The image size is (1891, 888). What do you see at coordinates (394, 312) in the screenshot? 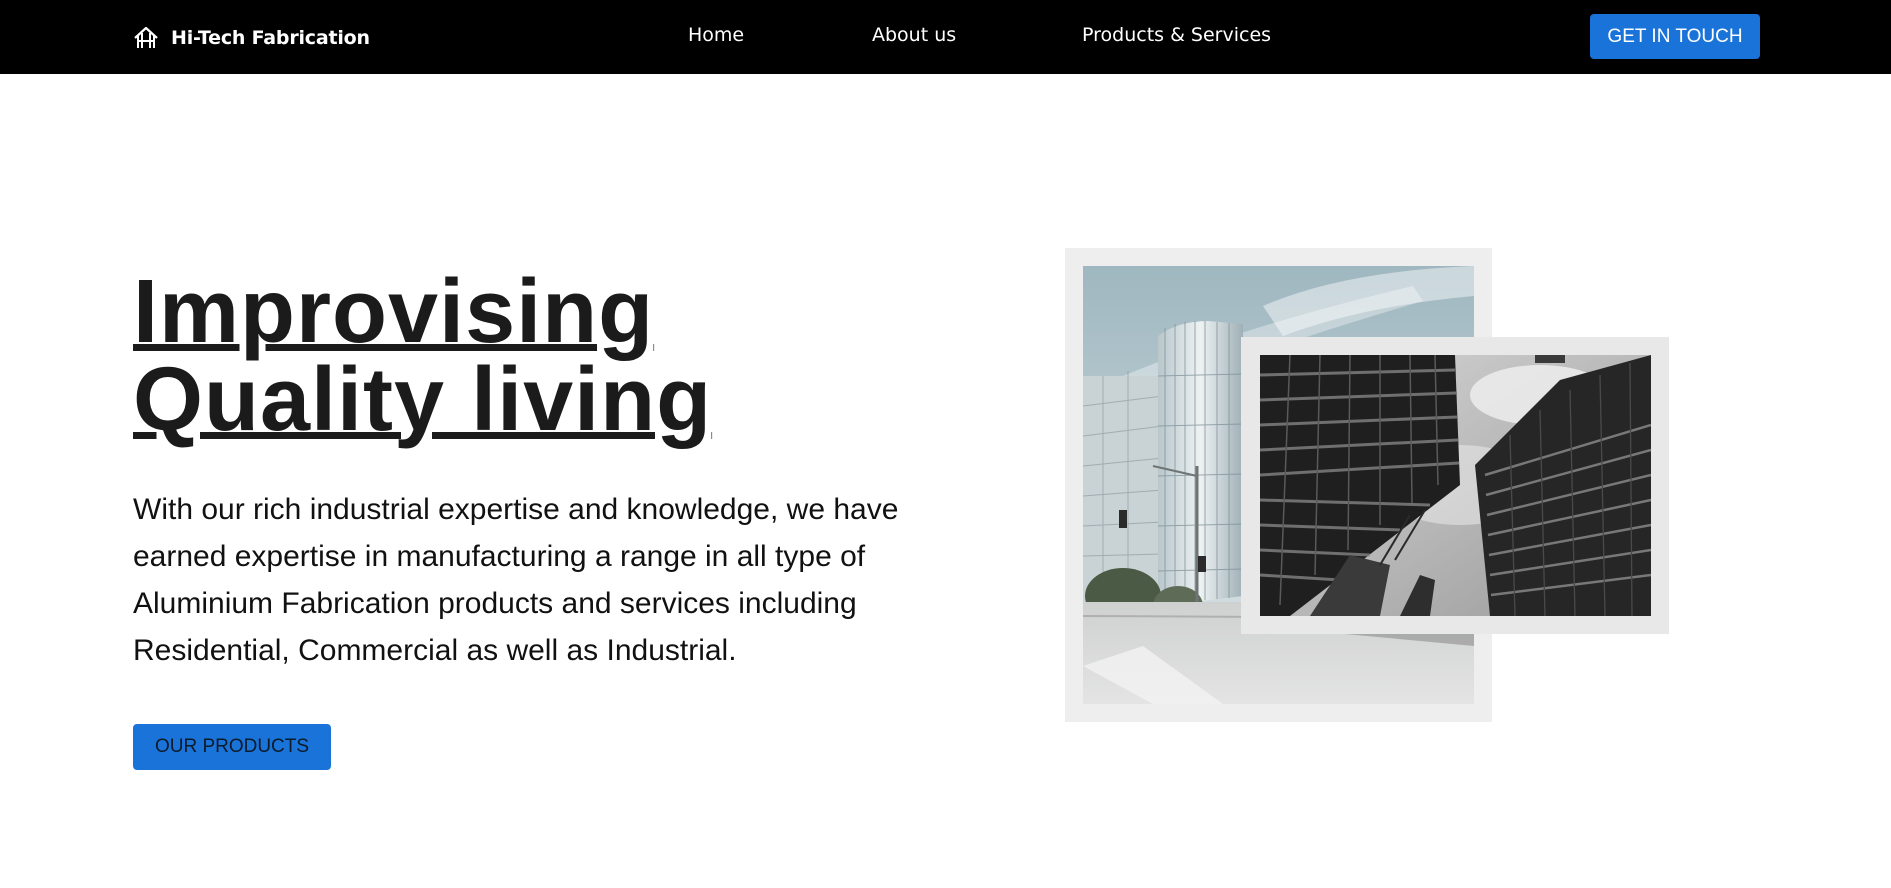
I see `hero-title-line-1: Improvising` at bounding box center [394, 312].